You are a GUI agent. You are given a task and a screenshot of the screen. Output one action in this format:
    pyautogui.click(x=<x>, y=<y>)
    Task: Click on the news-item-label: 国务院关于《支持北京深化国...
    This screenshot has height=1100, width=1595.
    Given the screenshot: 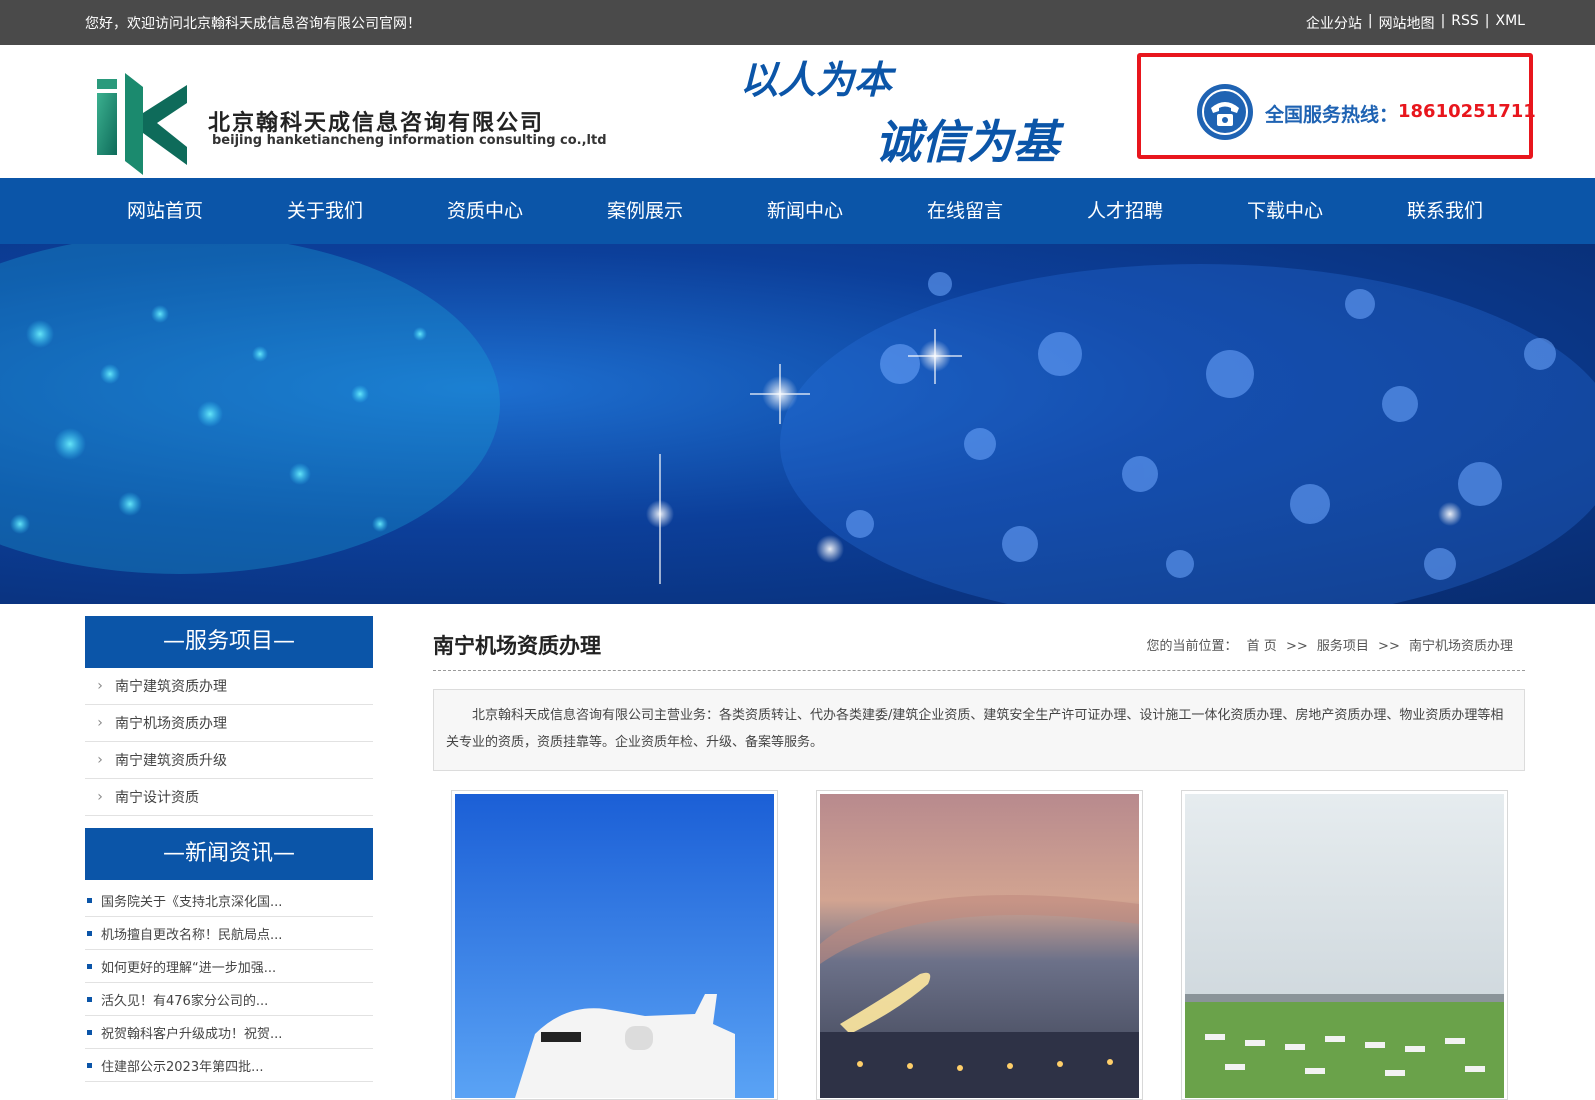 What is the action you would take?
    pyautogui.click(x=192, y=902)
    